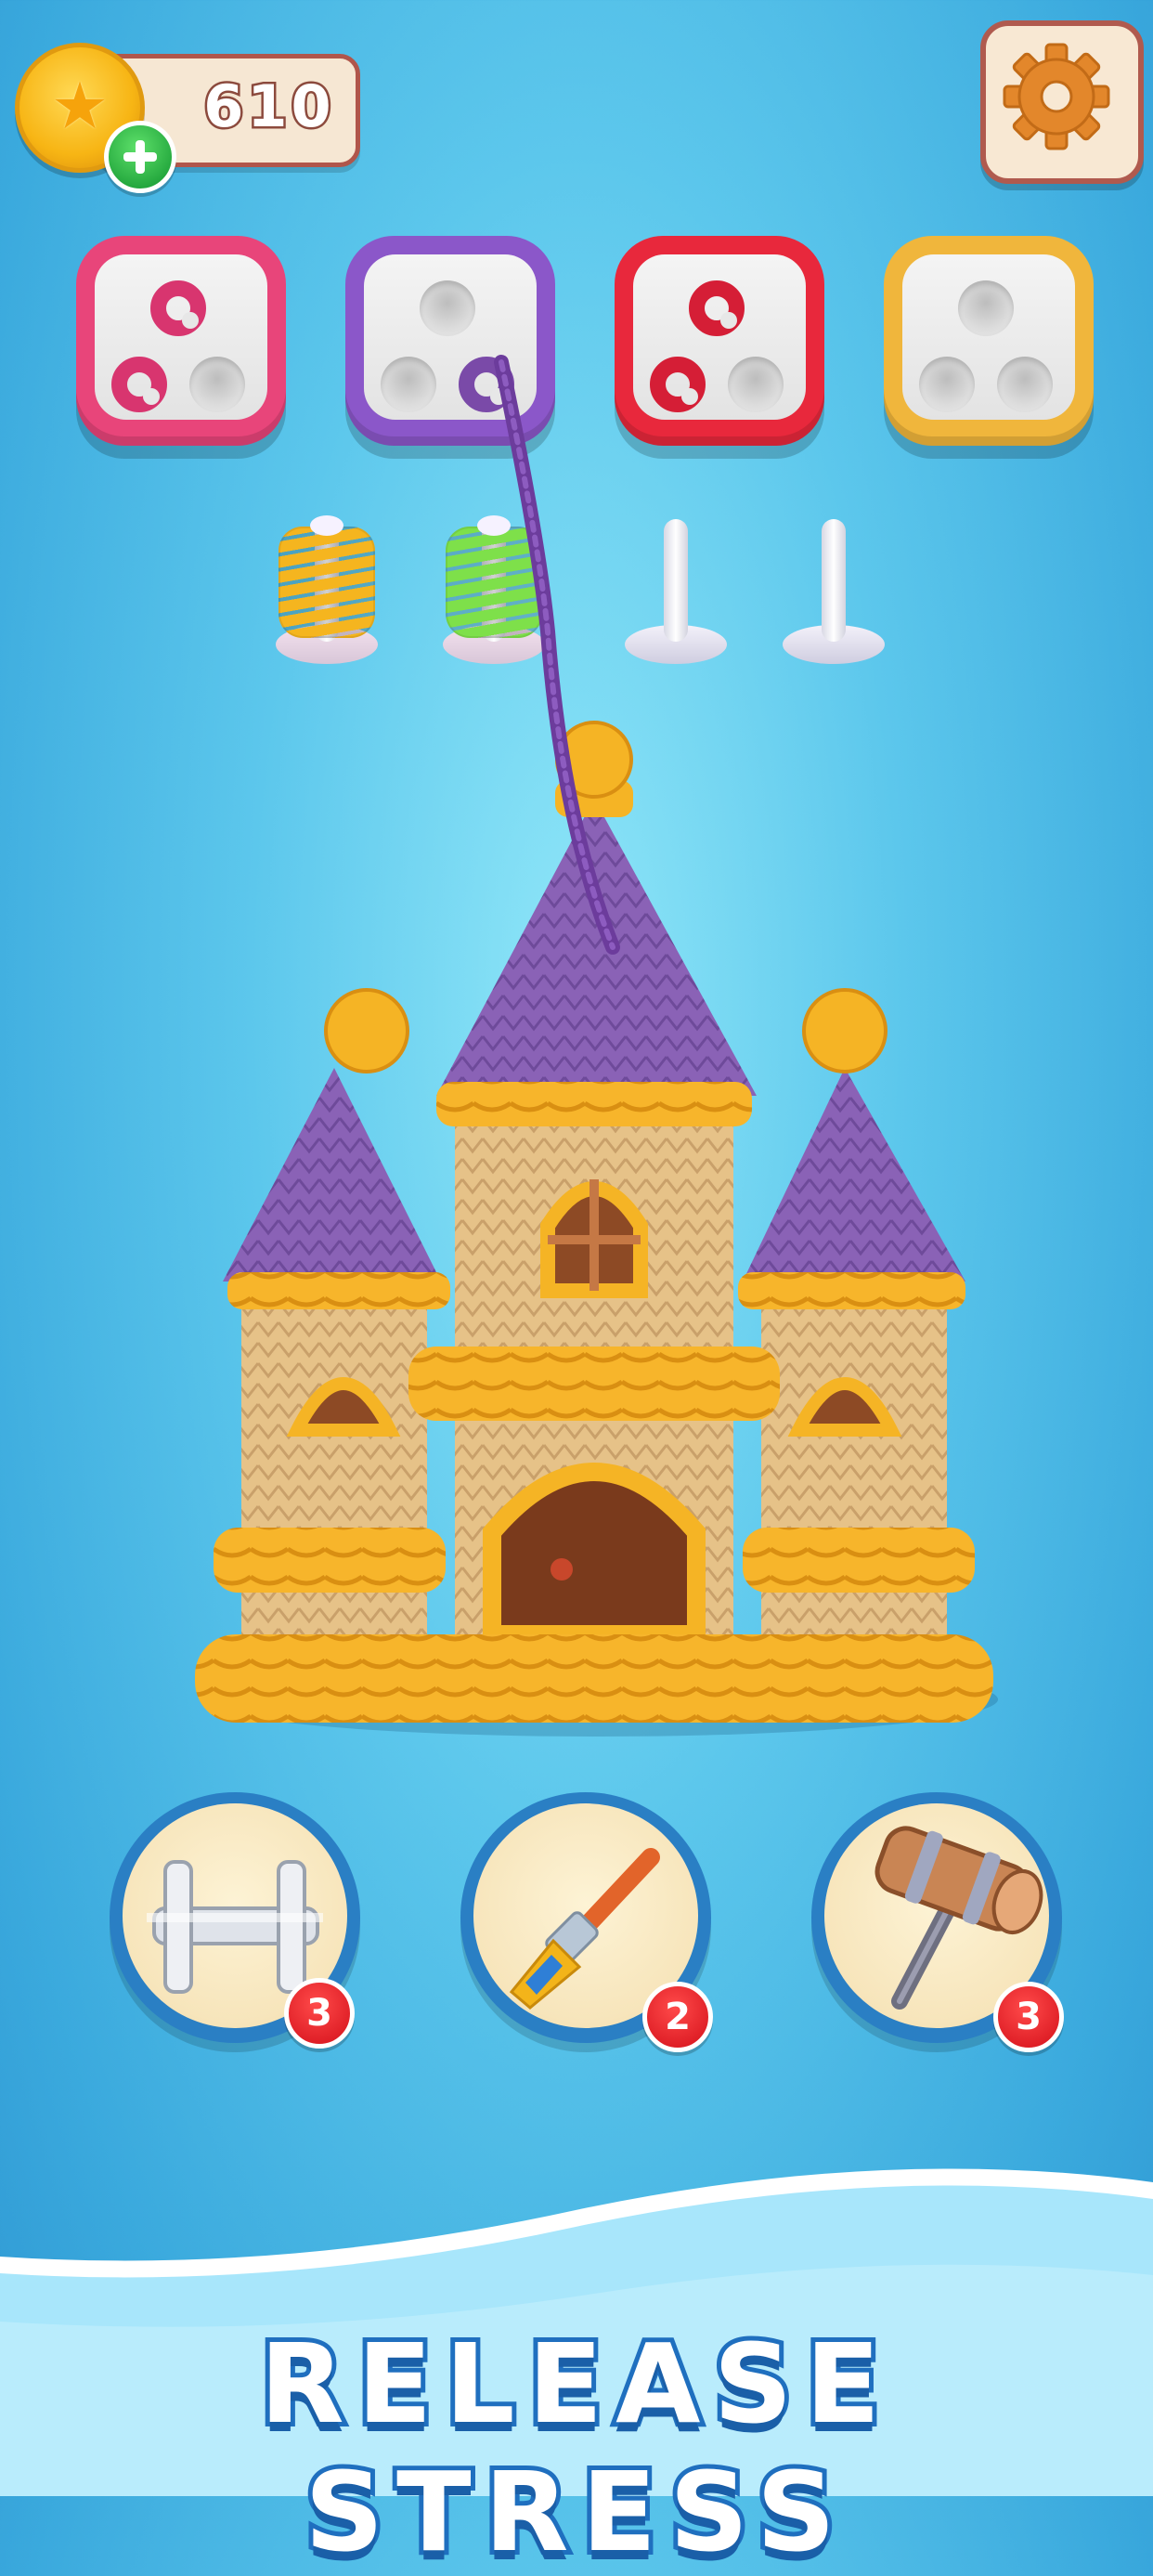  What do you see at coordinates (1028, 2017) in the screenshot?
I see `hammer-tool-count: 3` at bounding box center [1028, 2017].